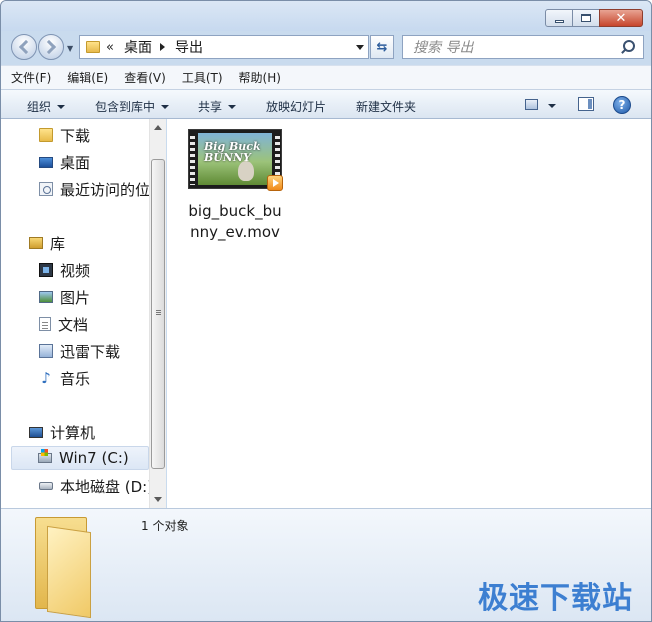  I want to click on play-icon, so click(275, 183).